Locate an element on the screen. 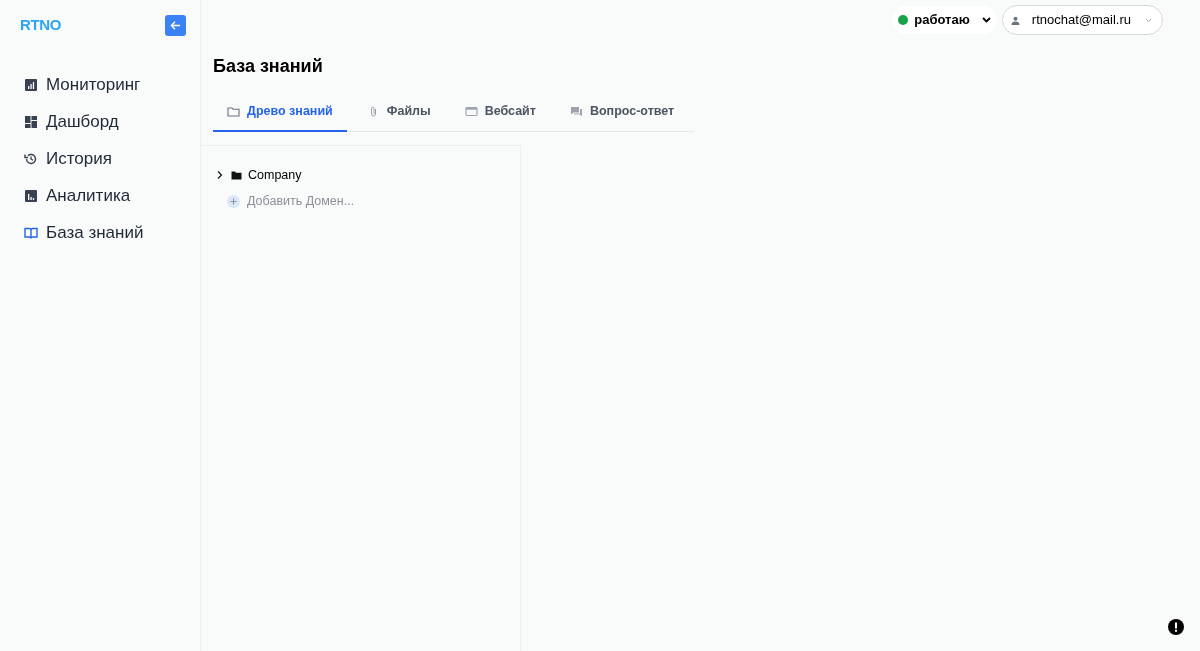  sidebar-item: База знаний is located at coordinates (112, 233).